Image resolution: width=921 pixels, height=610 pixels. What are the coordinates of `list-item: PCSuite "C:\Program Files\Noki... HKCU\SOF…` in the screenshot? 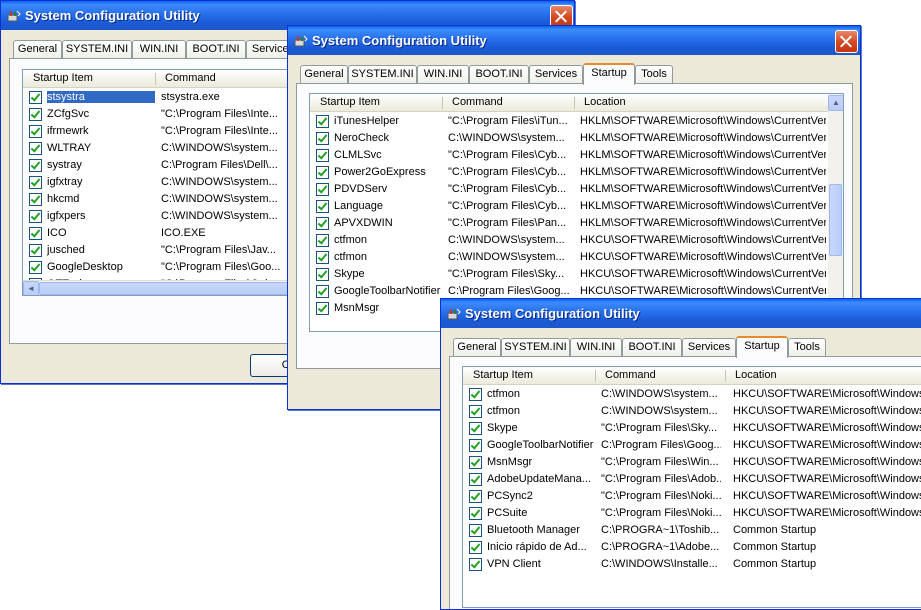 It's located at (692, 513).